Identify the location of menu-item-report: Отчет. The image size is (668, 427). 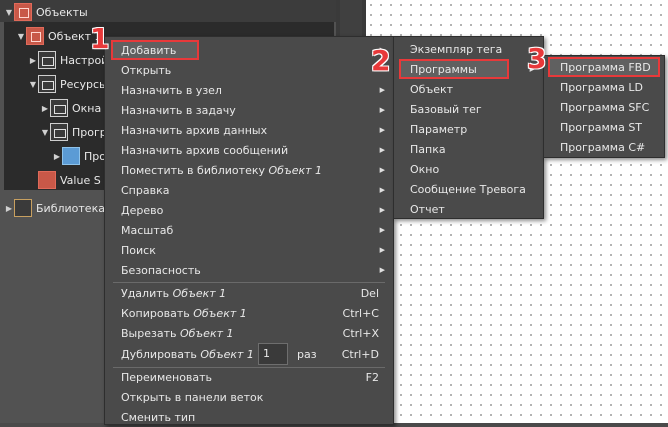
(468, 209).